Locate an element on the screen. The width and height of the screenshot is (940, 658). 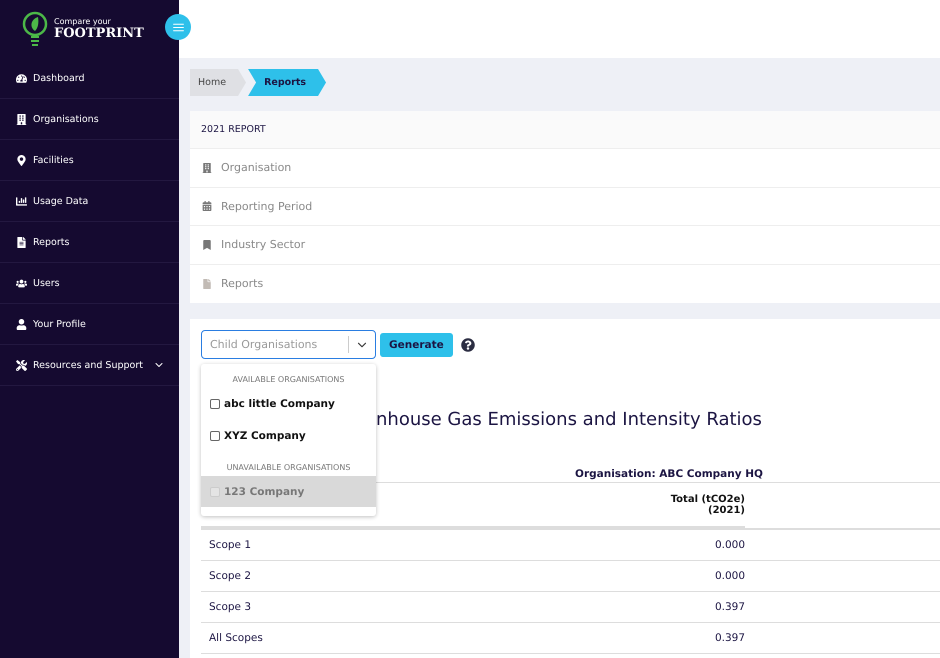
generate-button: Generate is located at coordinates (416, 344).